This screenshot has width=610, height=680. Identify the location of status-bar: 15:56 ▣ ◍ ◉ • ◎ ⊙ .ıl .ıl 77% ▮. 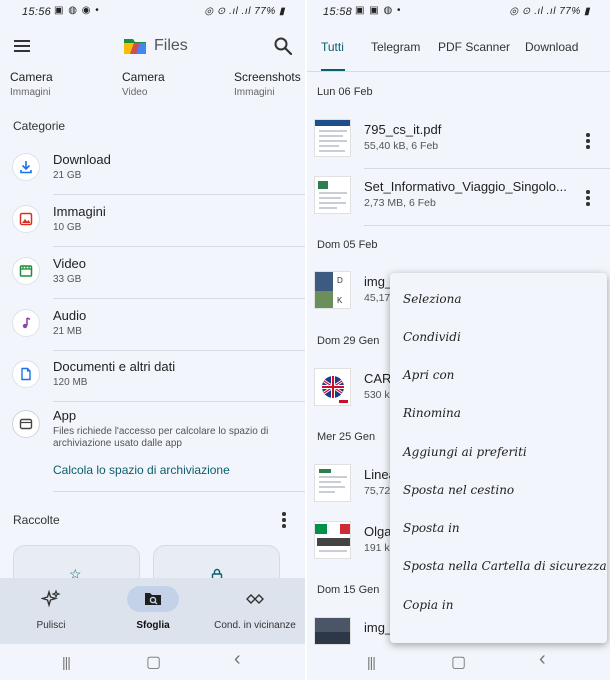
(152, 13).